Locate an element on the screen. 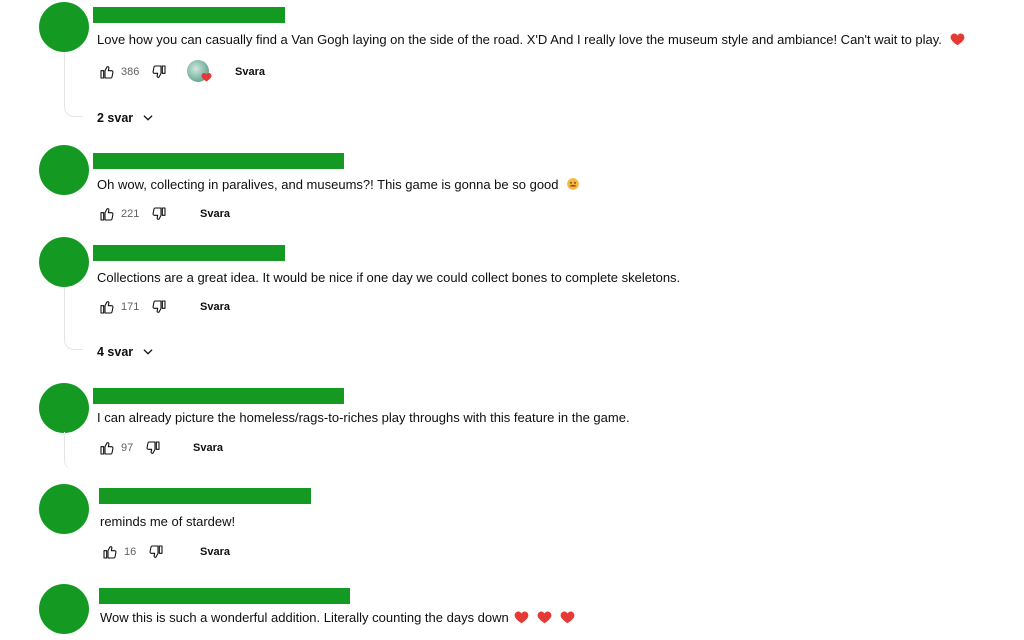  comment-actions: 221 is located at coordinates (133, 214).